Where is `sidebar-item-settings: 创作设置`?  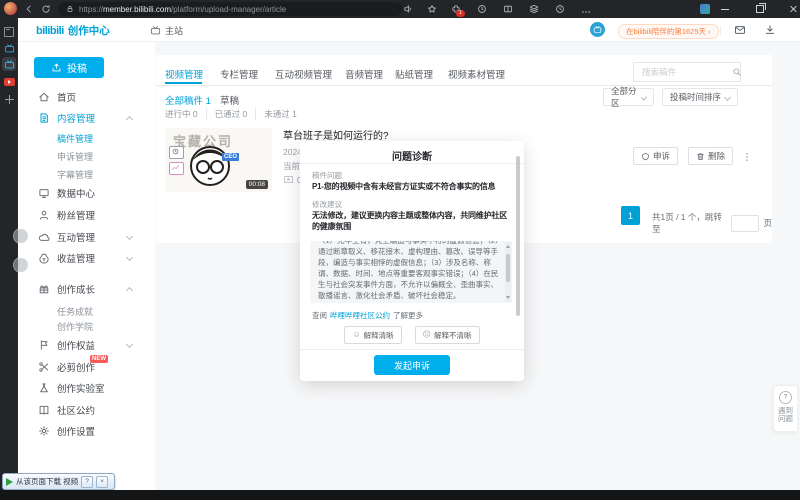
sidebar-item-settings: 创作设置 is located at coordinates (81, 431).